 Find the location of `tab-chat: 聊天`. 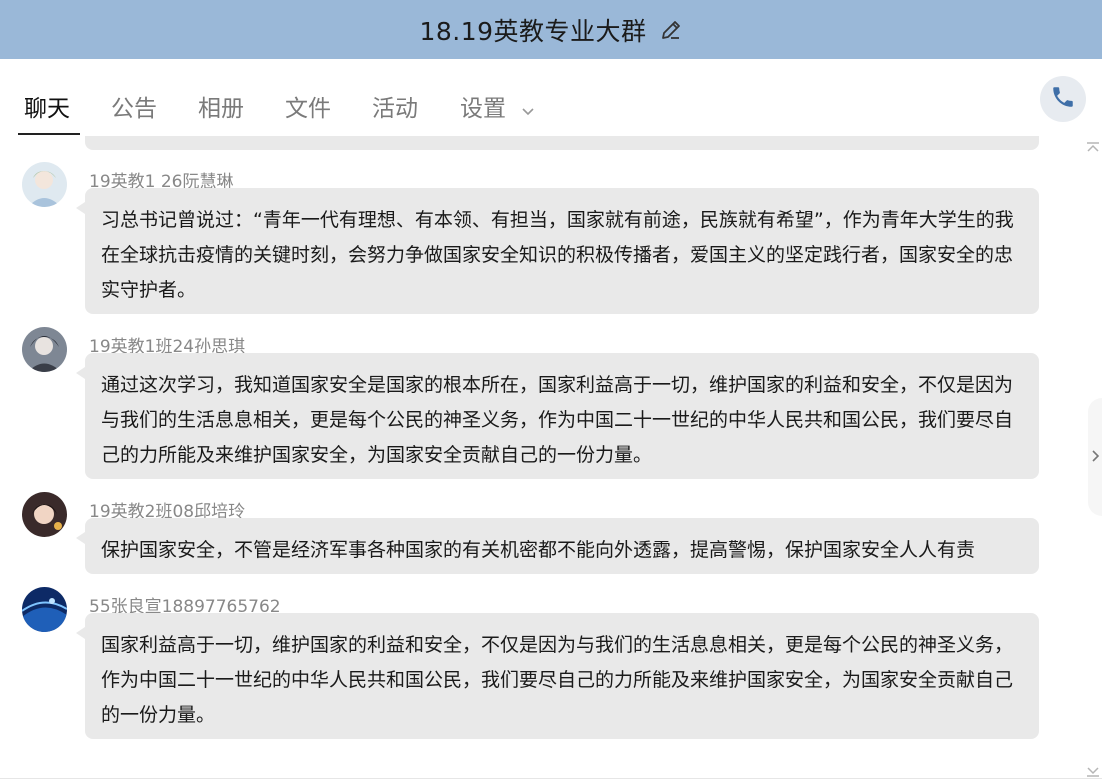

tab-chat: 聊天 is located at coordinates (47, 106).